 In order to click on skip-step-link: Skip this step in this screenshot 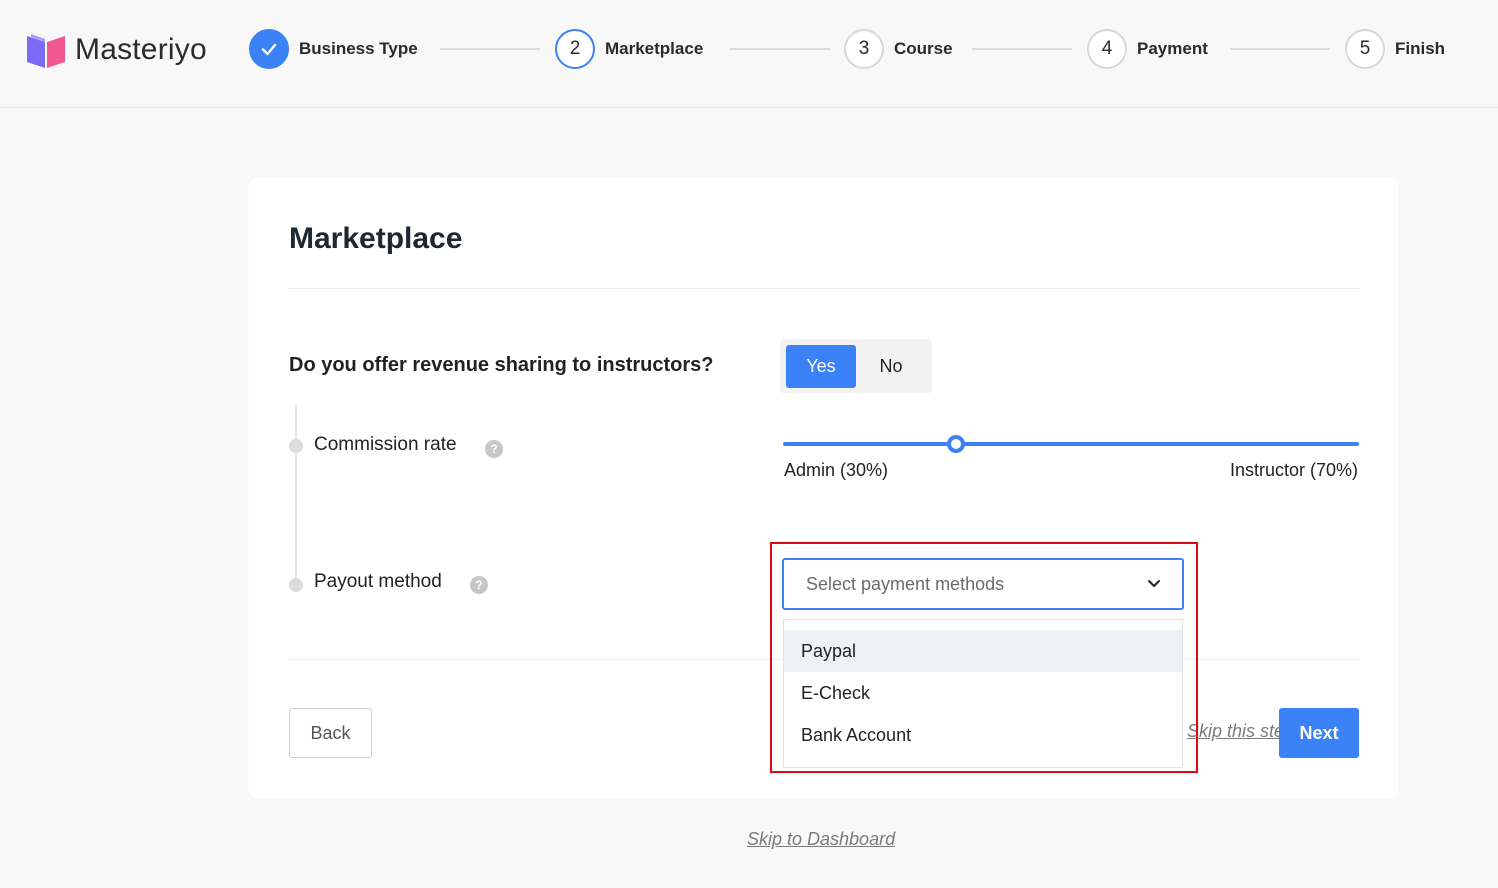, I will do `click(1240, 731)`.